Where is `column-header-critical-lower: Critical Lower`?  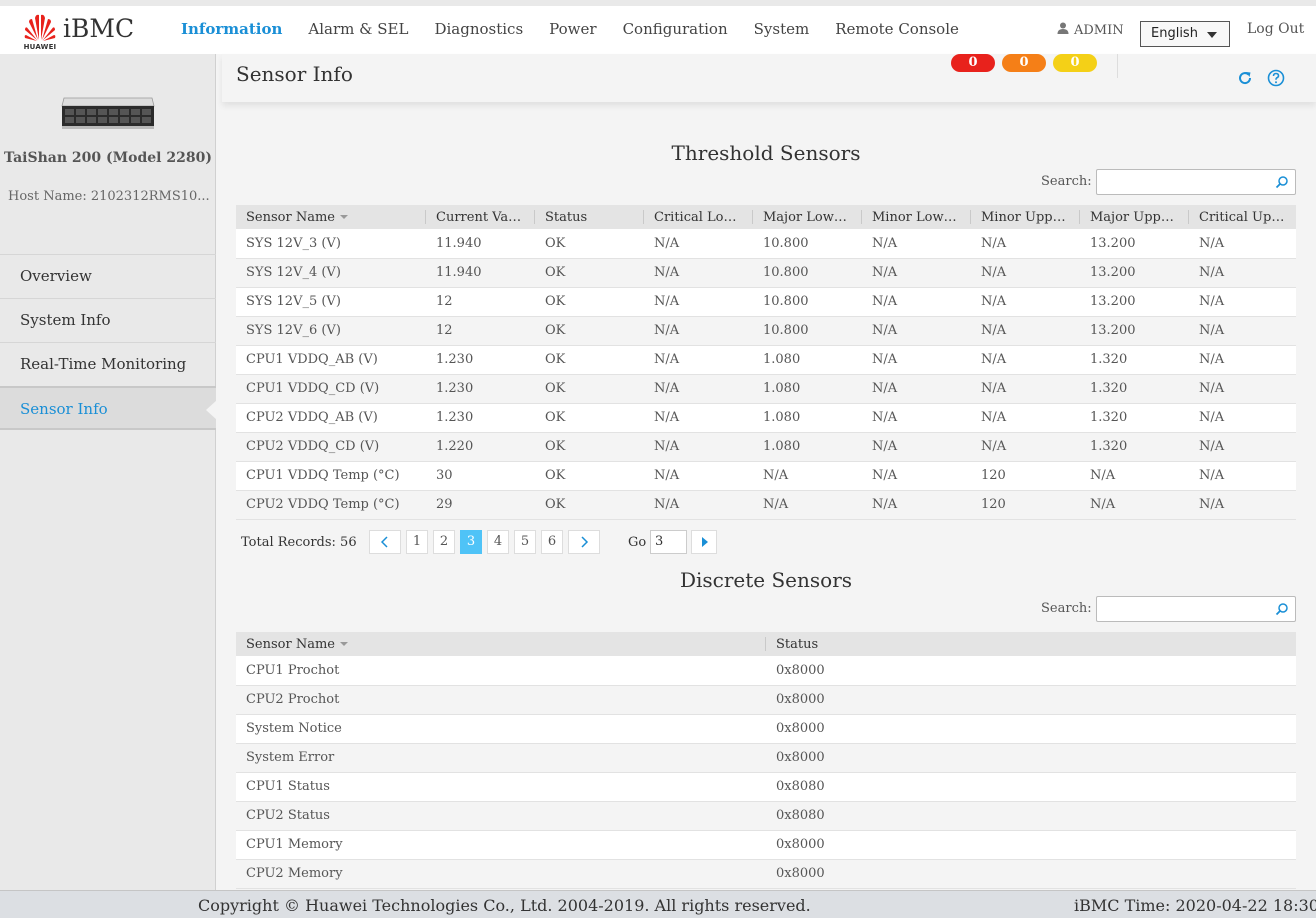 column-header-critical-lower: Critical Lower is located at coordinates (698, 217).